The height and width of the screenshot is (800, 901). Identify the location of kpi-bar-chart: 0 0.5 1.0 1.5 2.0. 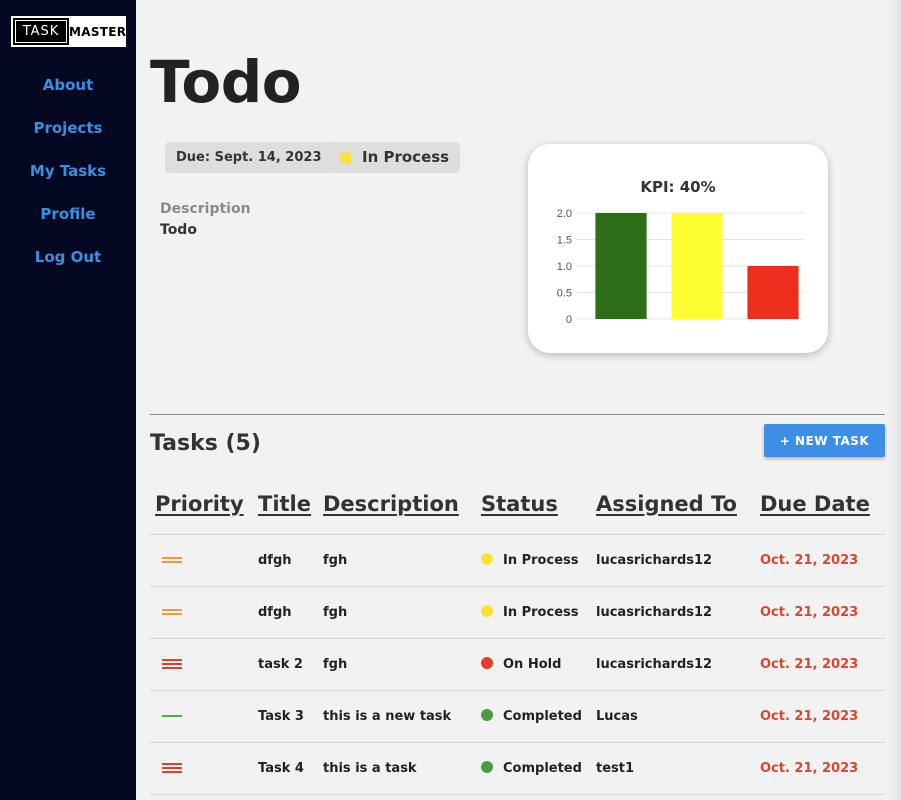
(680, 267).